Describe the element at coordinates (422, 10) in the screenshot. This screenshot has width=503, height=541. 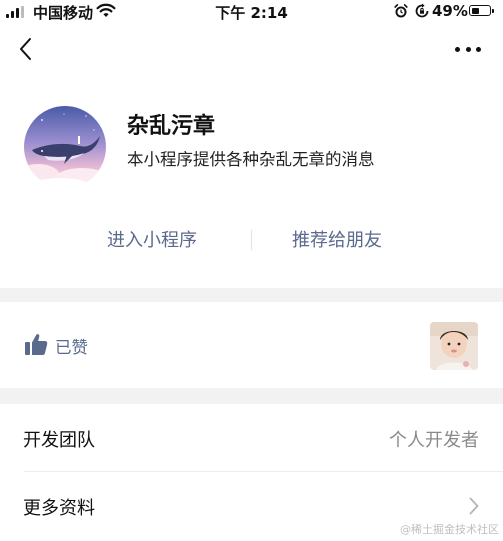
I see `rotation-lock-icon` at that location.